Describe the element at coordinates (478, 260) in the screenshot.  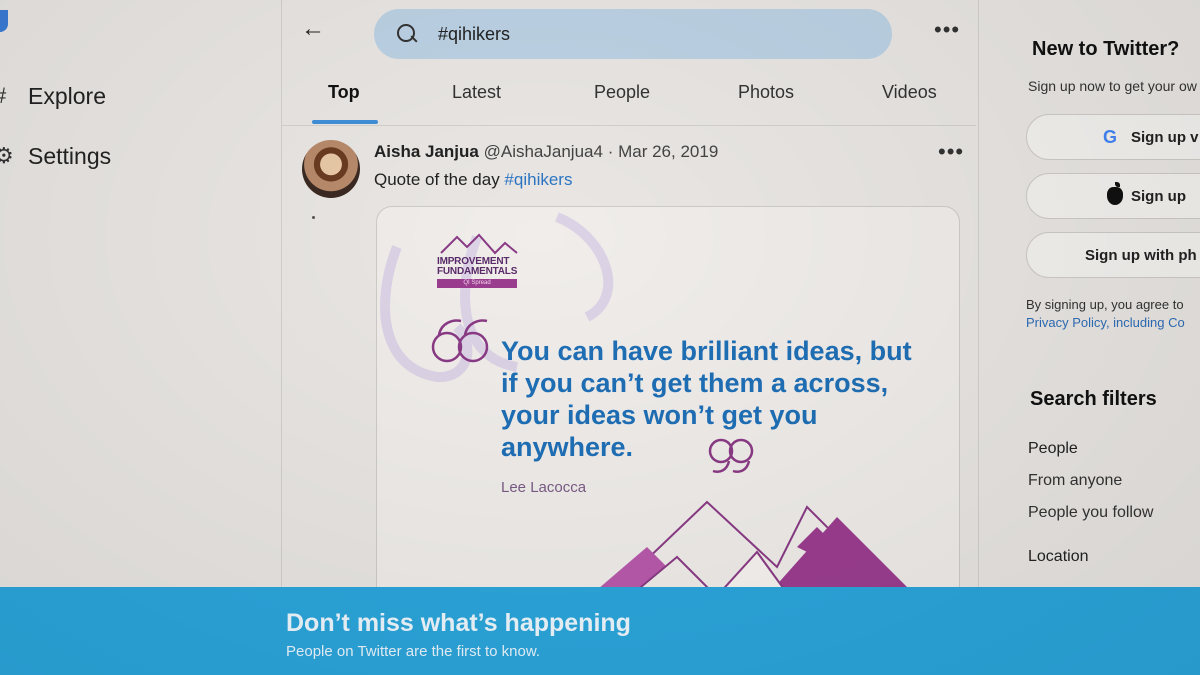
I see `improvement-fundamentals-logo: IMPROVEMENT FUNDAMENTALS QI Spread` at that location.